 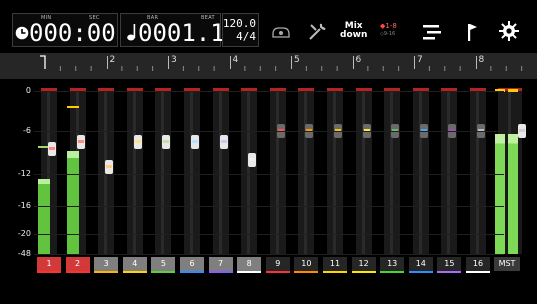 What do you see at coordinates (317, 34) in the screenshot?
I see `tools-icon` at bounding box center [317, 34].